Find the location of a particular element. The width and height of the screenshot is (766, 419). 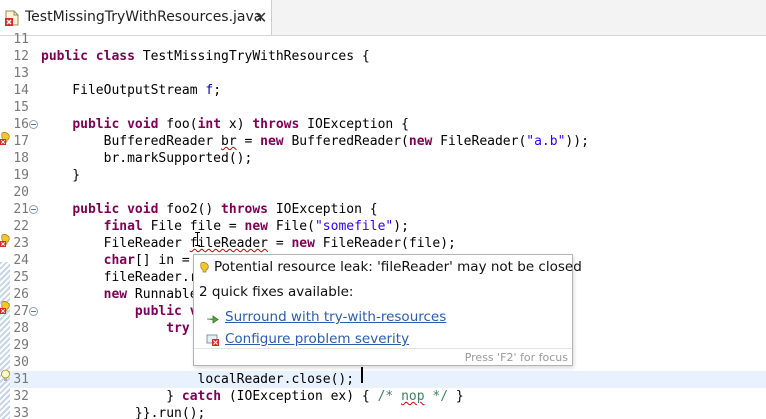

code-token: "a.b" is located at coordinates (546, 141).